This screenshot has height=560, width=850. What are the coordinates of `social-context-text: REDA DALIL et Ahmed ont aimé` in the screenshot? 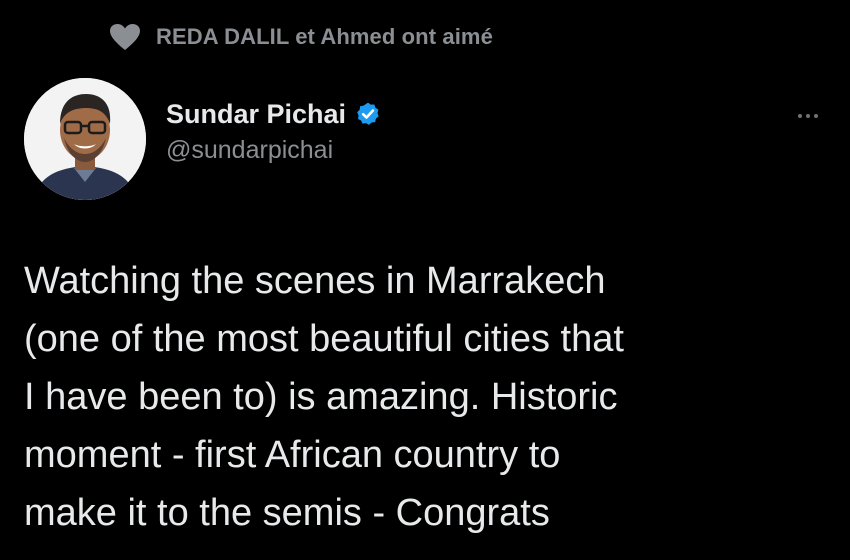 It's located at (324, 36).